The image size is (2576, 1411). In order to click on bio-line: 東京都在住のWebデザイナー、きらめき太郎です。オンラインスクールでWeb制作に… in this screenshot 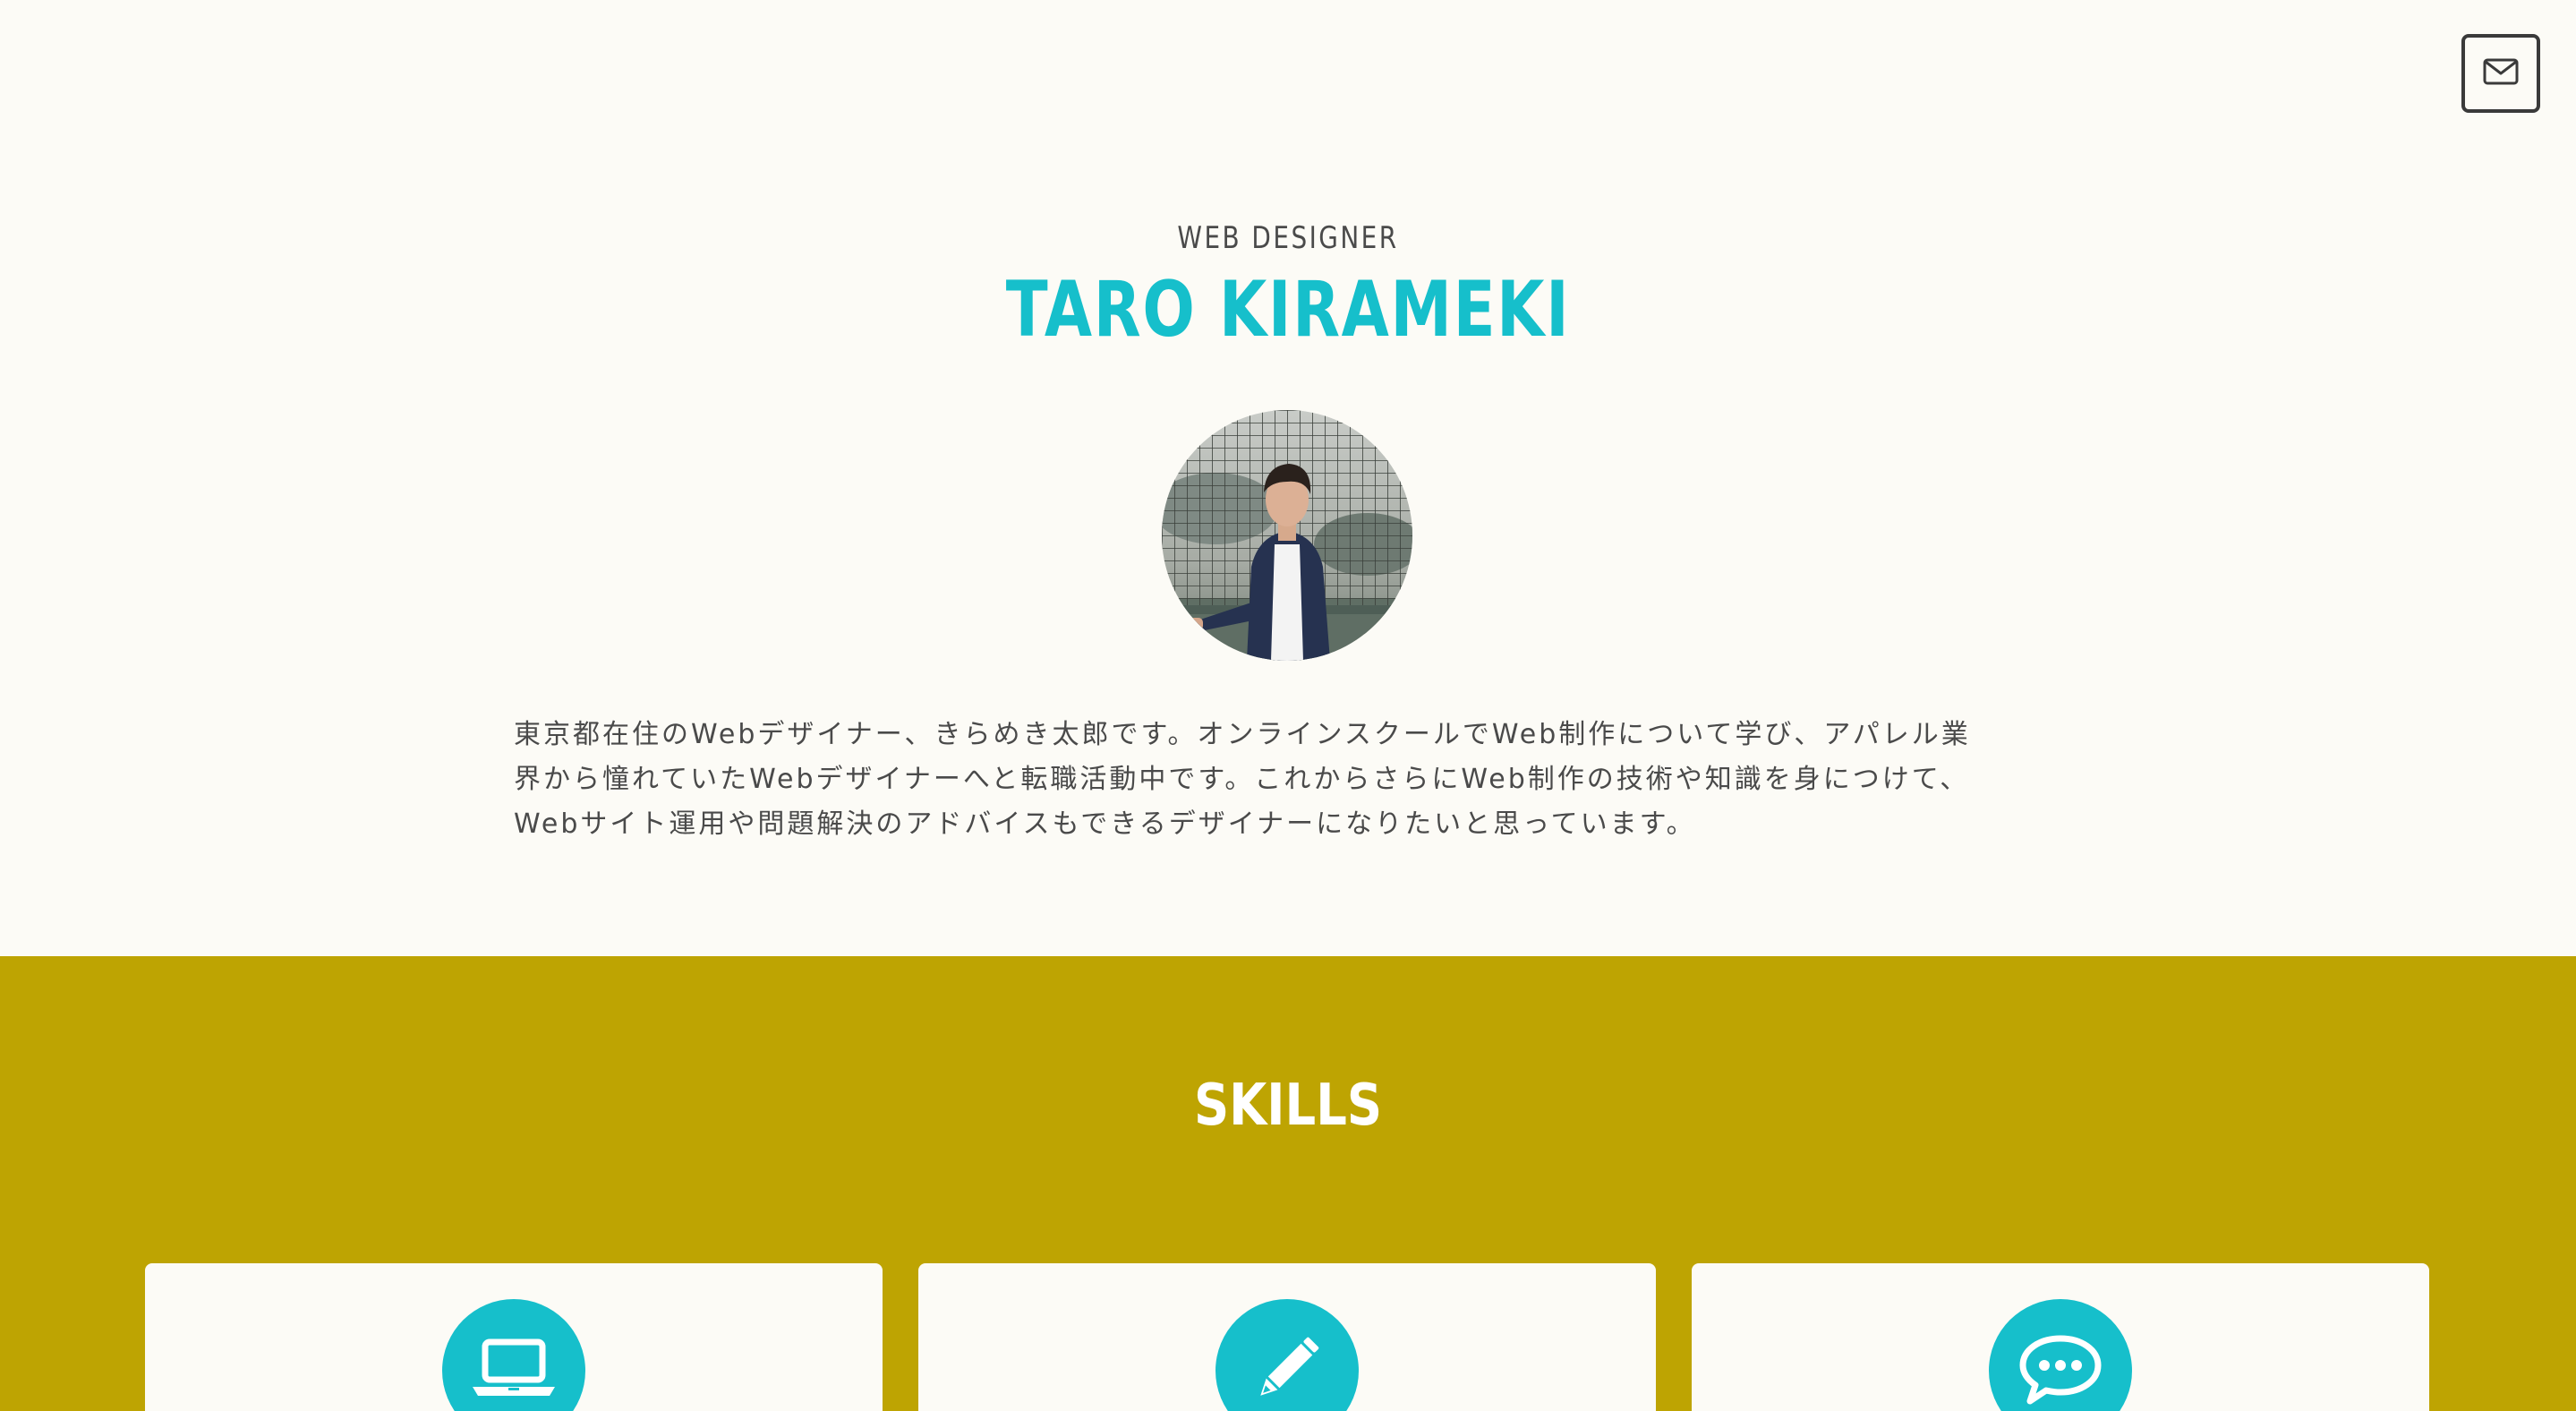, I will do `click(1242, 734)`.